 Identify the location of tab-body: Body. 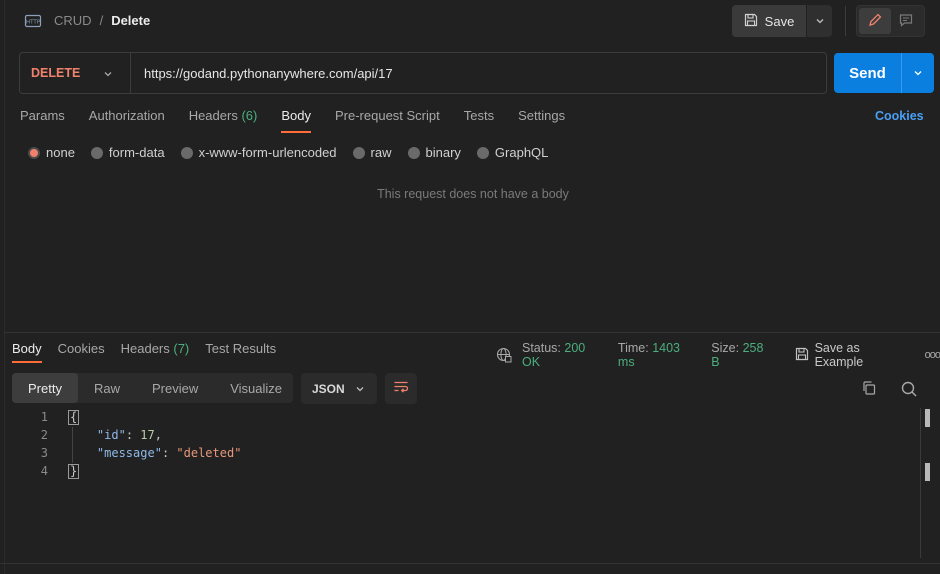
(296, 120).